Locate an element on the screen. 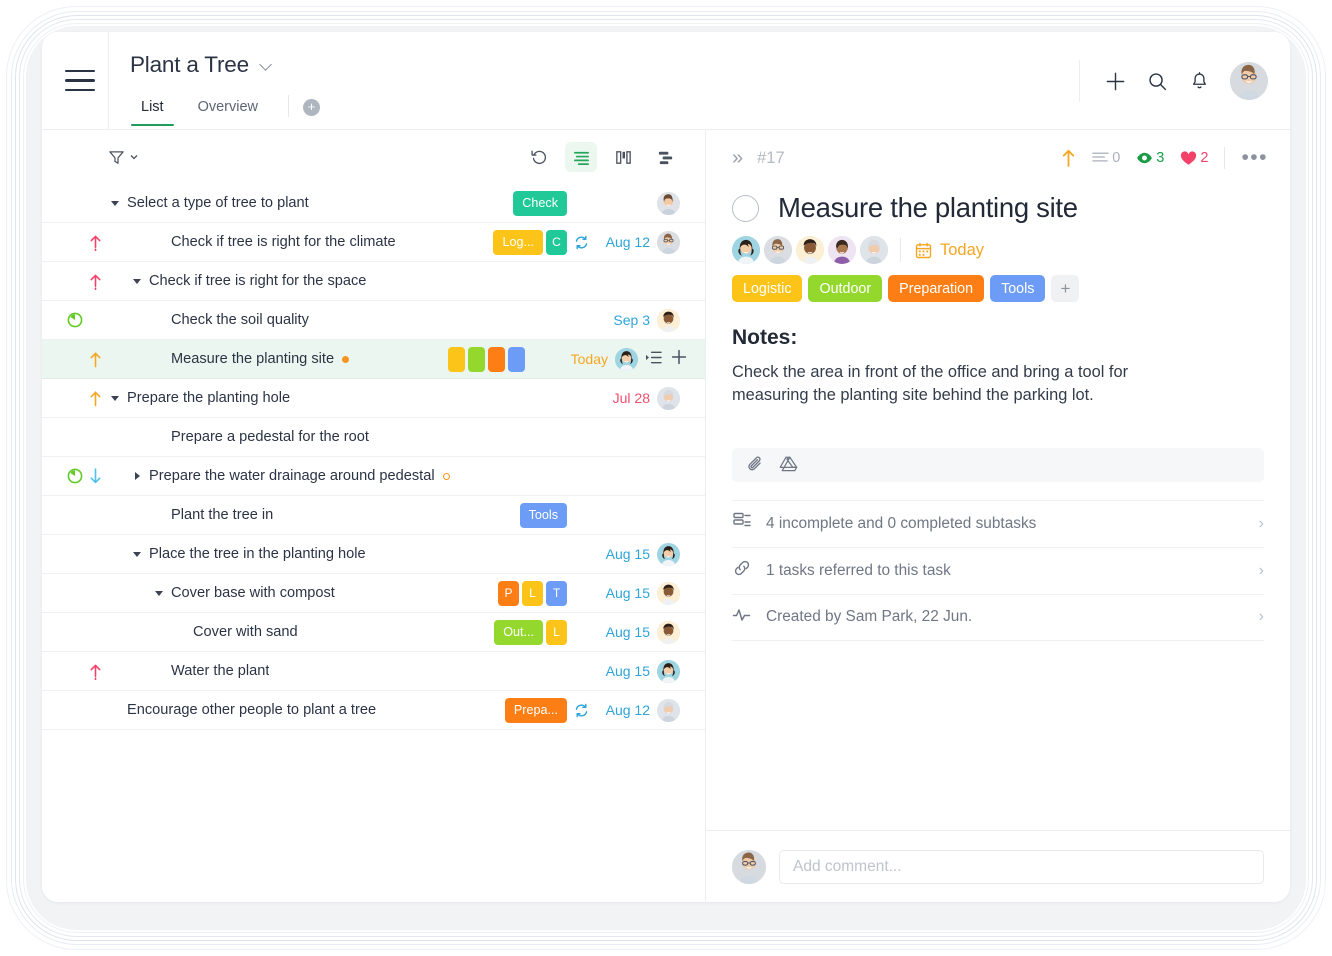  table-row: Prepare the planting hole Jul 28 is located at coordinates (373, 398).